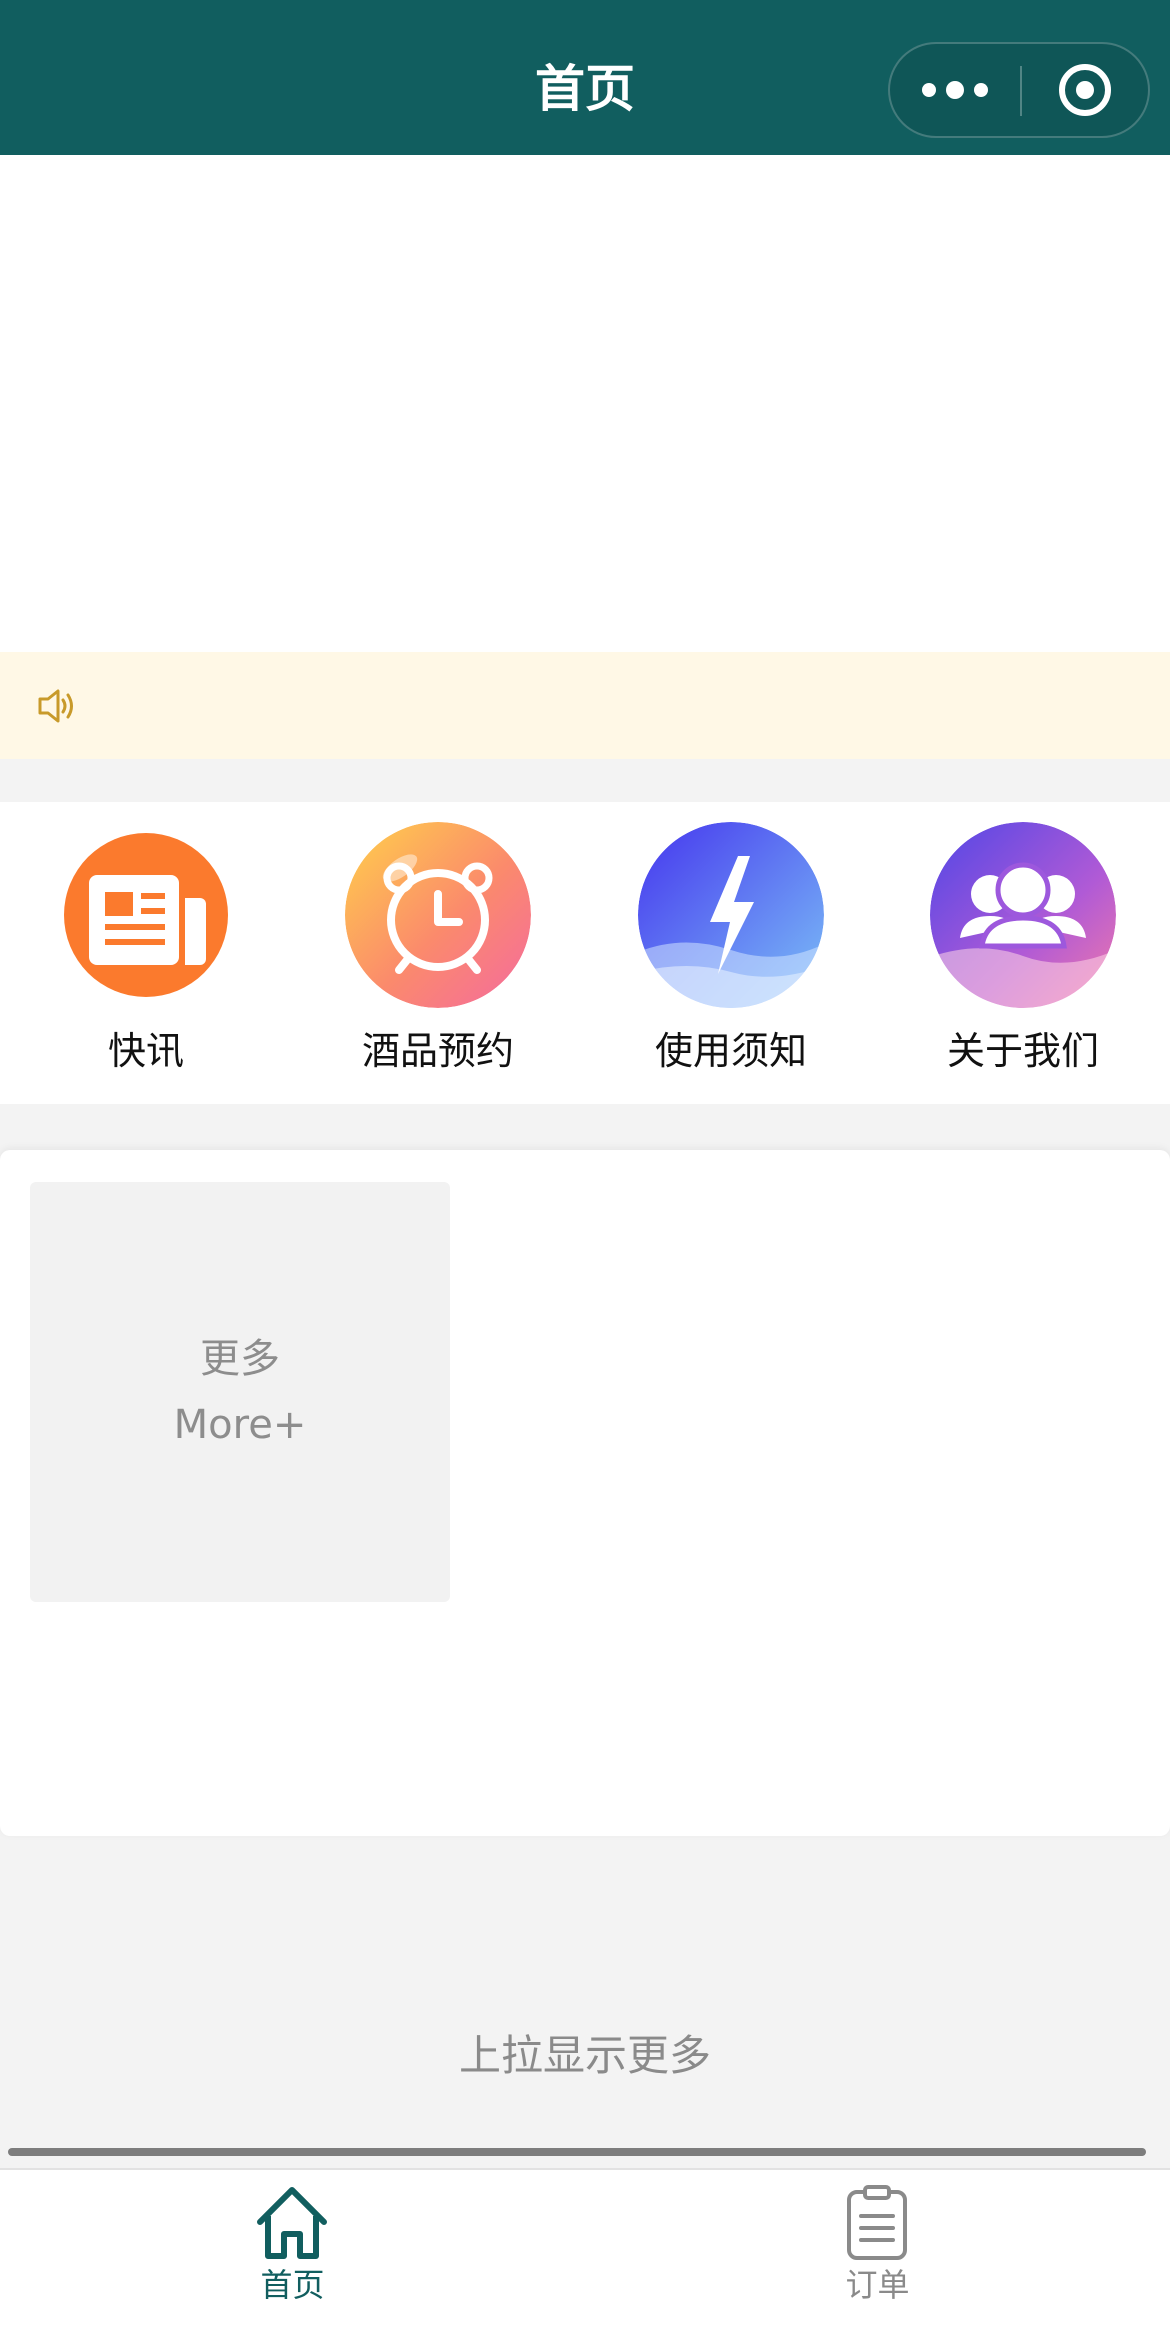  Describe the element at coordinates (877, 2222) in the screenshot. I see `clipboard-icon` at that location.